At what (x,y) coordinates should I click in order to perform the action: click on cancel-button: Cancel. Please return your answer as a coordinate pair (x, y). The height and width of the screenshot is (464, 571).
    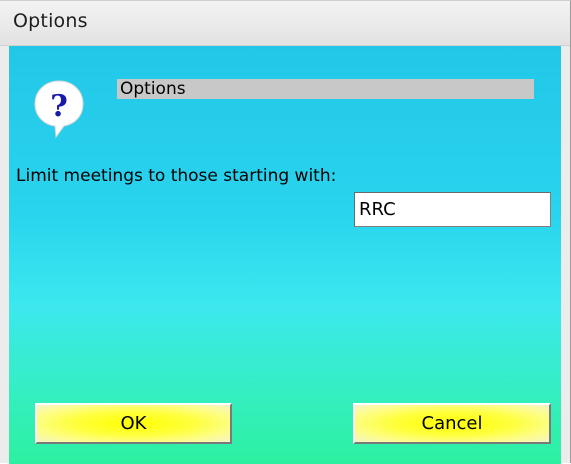
    Looking at the image, I should click on (452, 423).